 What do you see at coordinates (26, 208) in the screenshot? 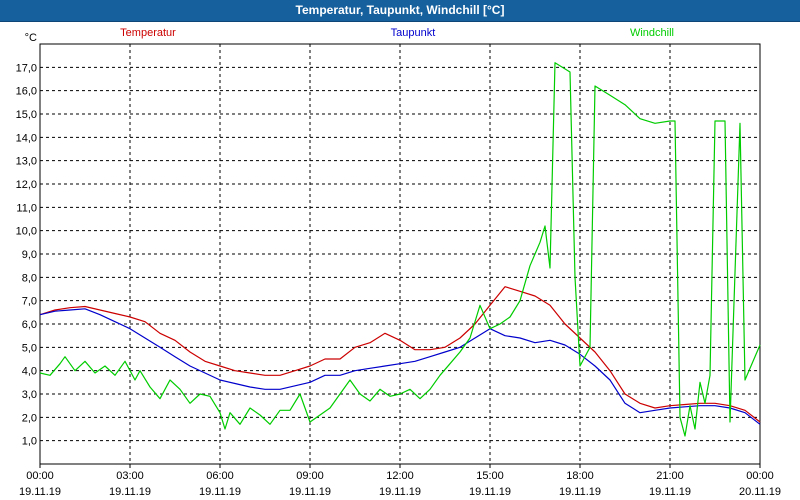
I see `y-tick-label: 11,0` at bounding box center [26, 208].